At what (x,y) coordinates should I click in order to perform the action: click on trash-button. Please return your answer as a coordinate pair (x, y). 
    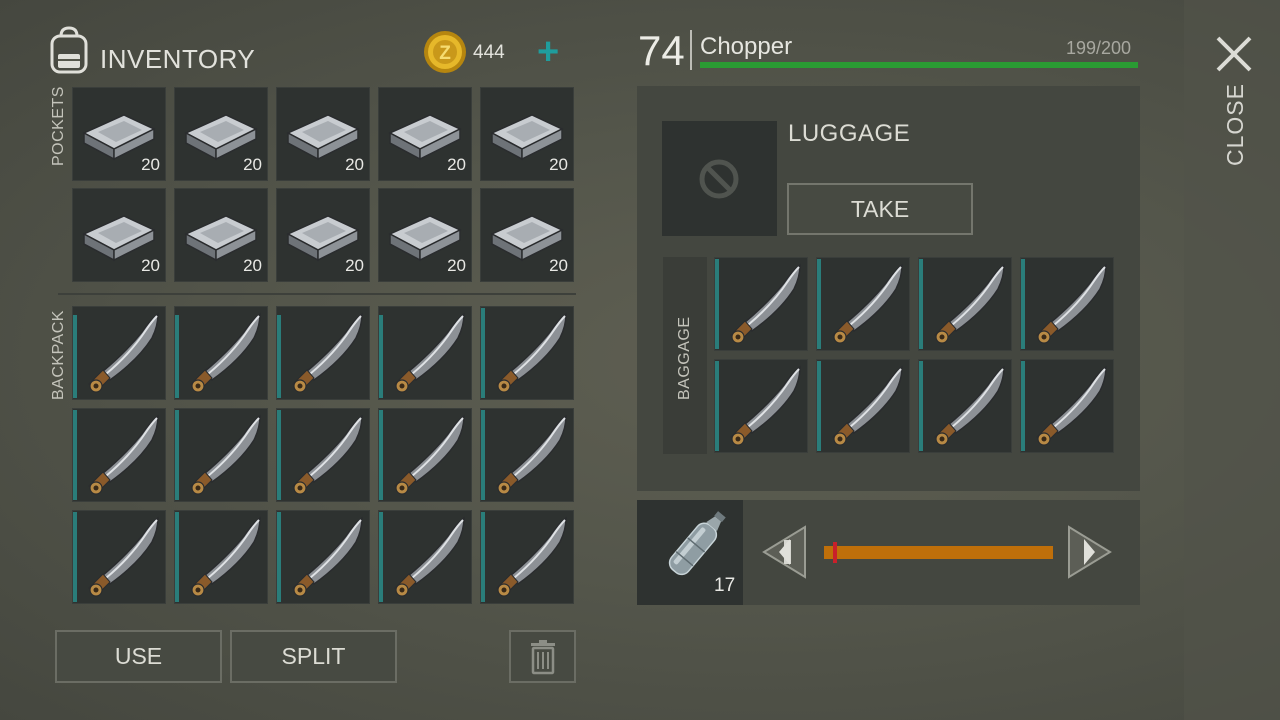
    Looking at the image, I should click on (542, 656).